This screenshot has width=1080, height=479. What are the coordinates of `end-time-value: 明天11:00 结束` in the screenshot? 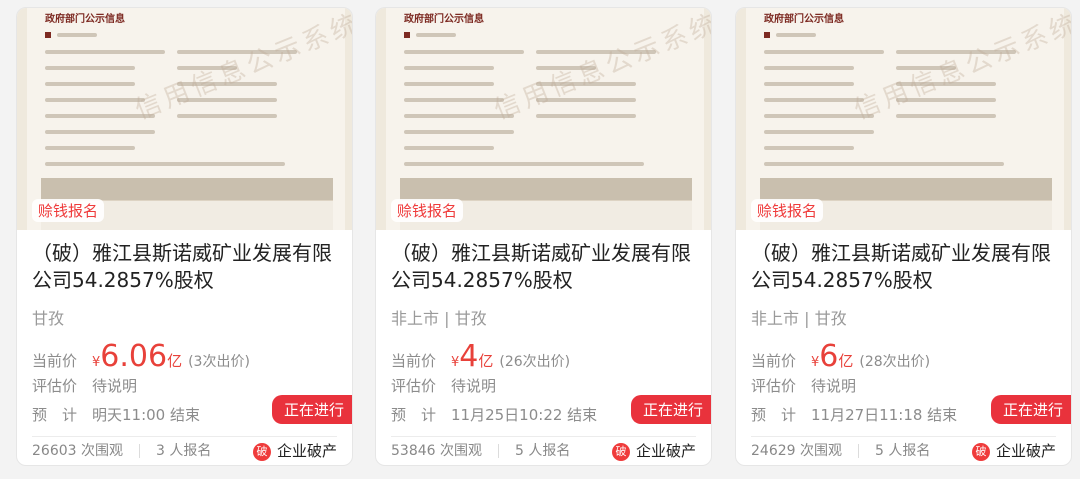 It's located at (146, 415).